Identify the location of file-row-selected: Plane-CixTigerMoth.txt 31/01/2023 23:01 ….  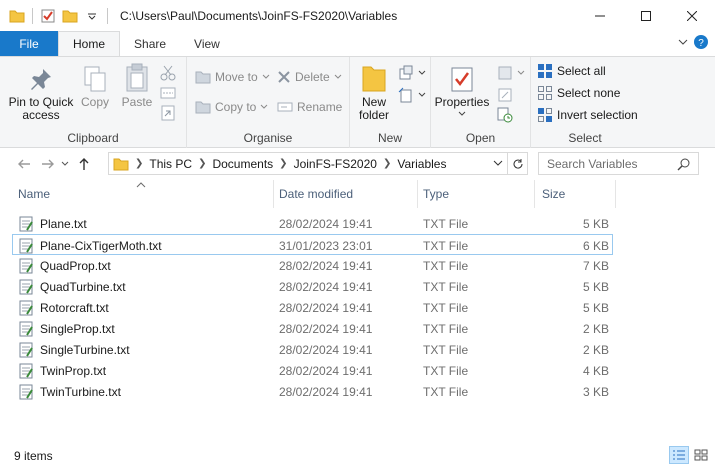
(312, 244).